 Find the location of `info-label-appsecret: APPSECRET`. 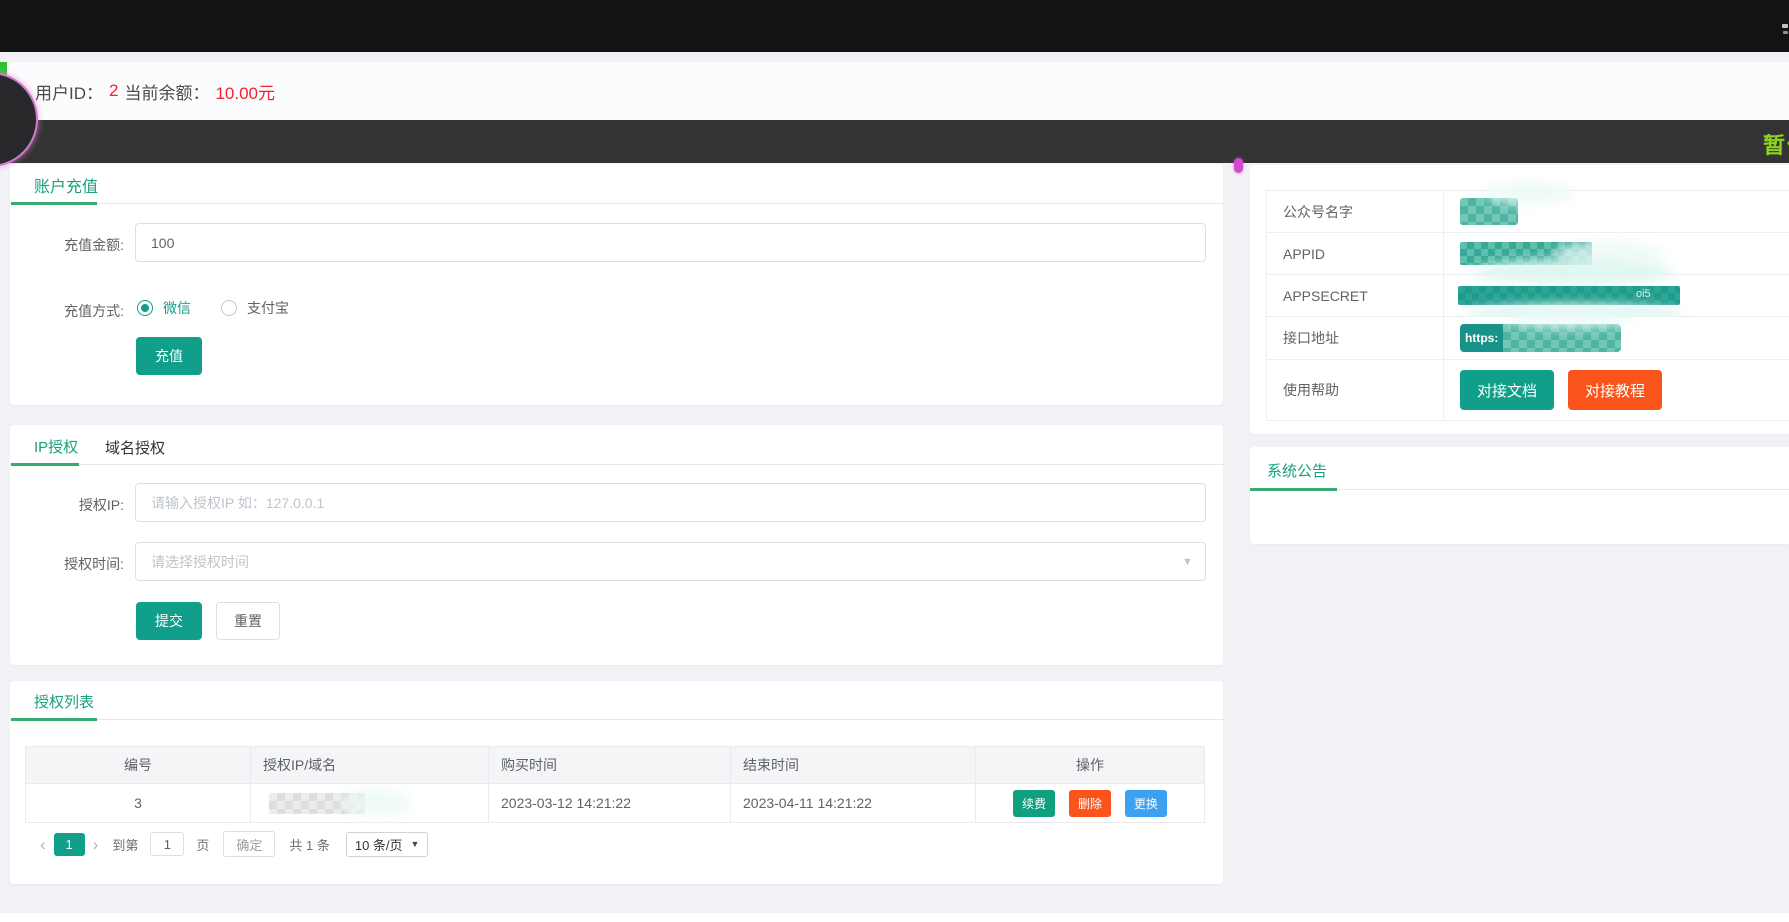

info-label-appsecret: APPSECRET is located at coordinates (1355, 295).